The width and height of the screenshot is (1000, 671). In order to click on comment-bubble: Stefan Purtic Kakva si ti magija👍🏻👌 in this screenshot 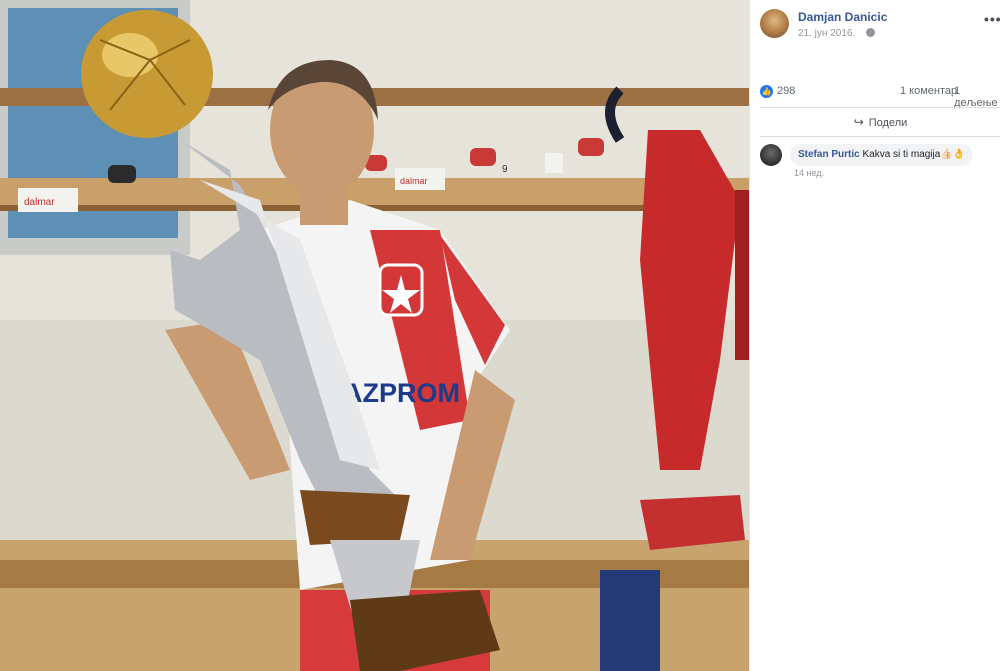, I will do `click(882, 155)`.